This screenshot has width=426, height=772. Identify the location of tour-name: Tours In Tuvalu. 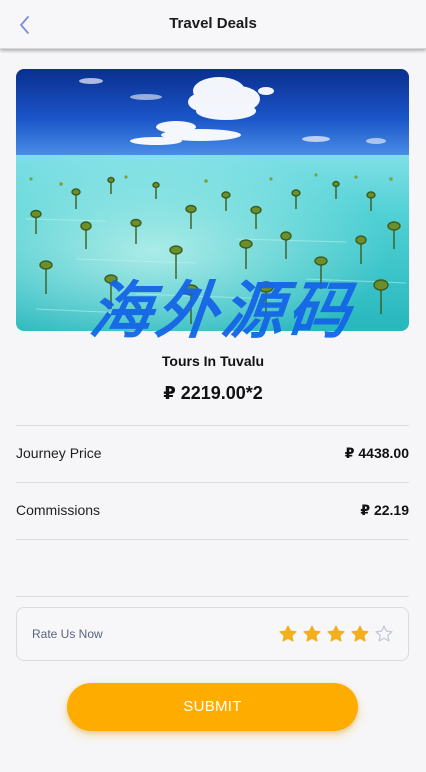
(213, 361).